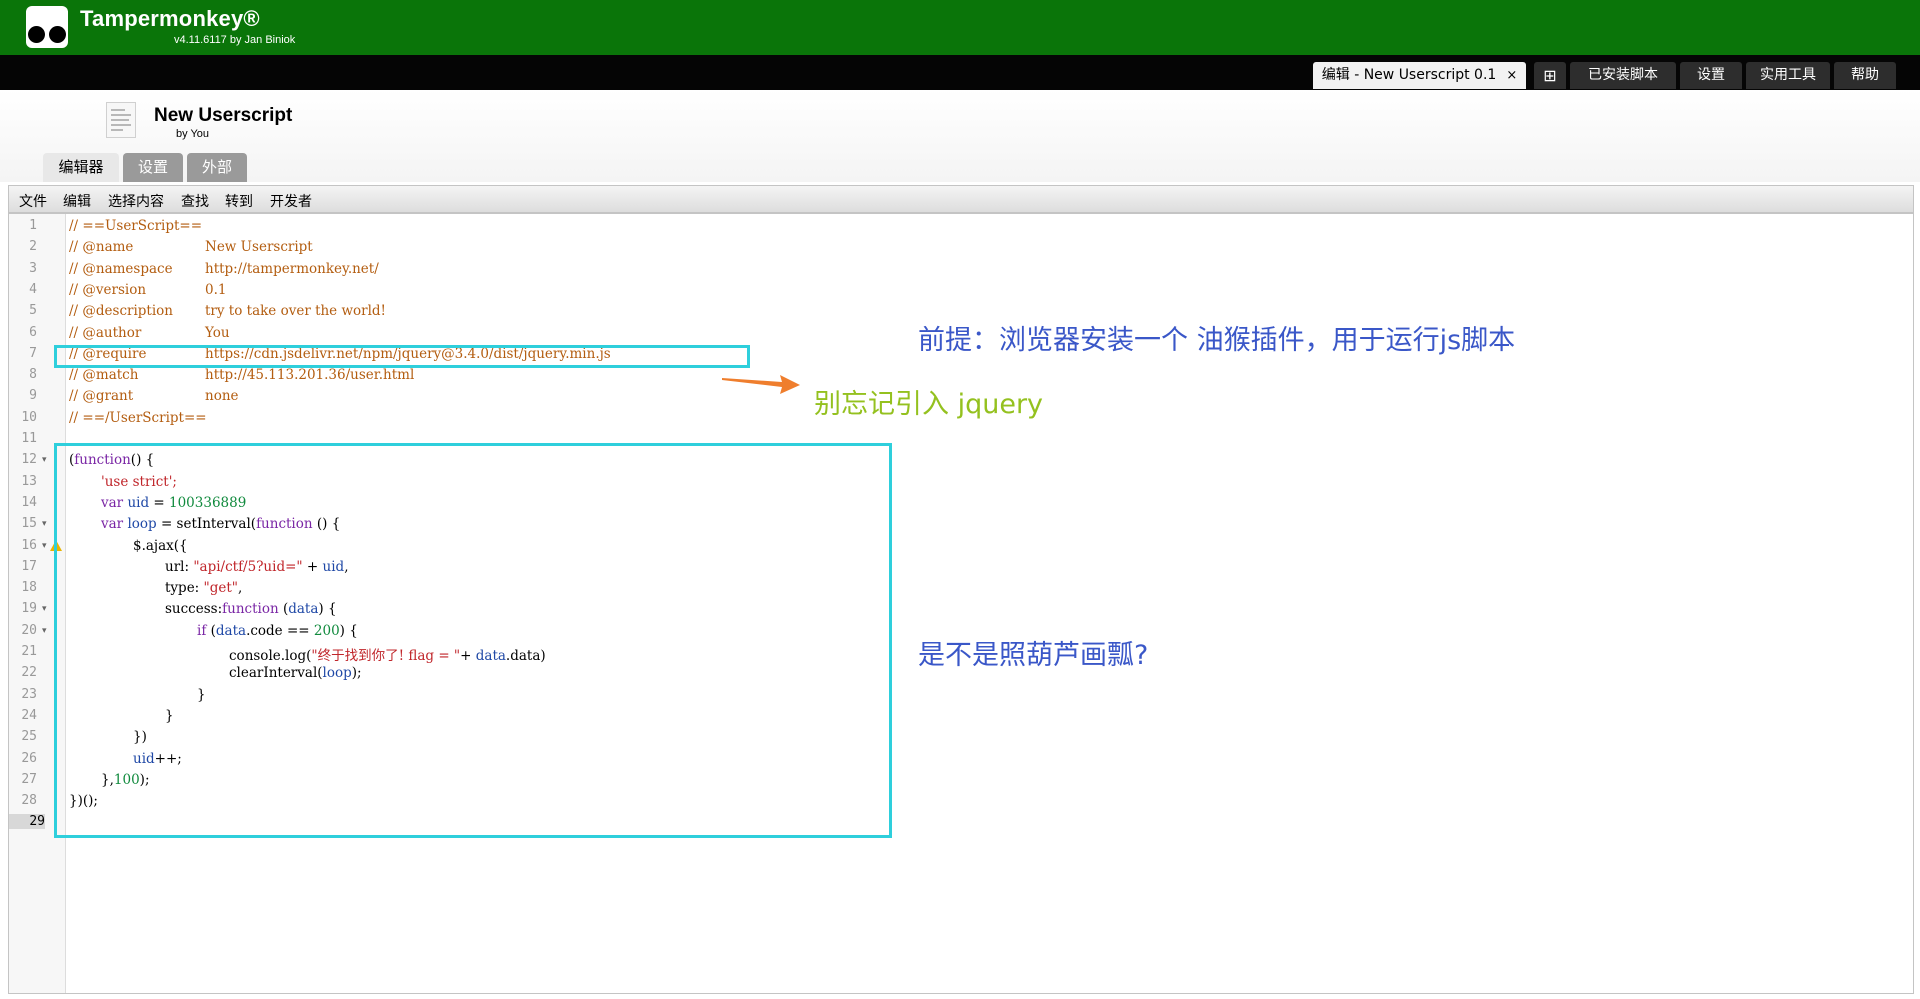 This screenshot has height=999, width=1920. What do you see at coordinates (291, 201) in the screenshot?
I see `menu-developer: 开发者` at bounding box center [291, 201].